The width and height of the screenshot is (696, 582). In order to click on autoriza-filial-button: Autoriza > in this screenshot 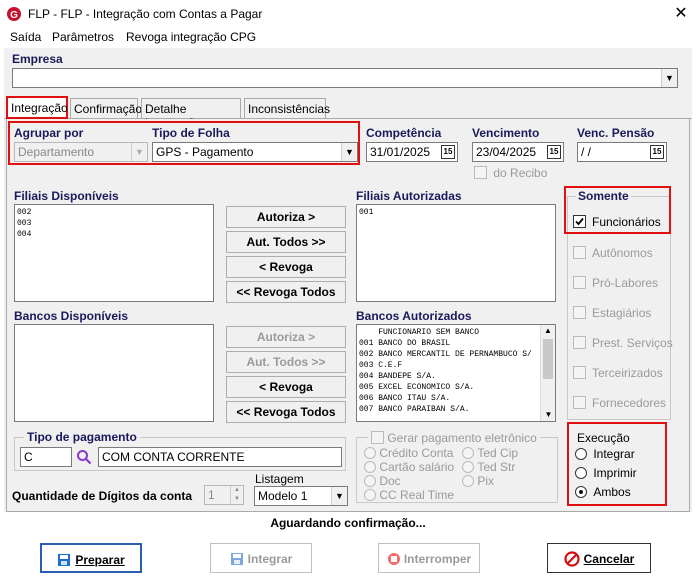, I will do `click(286, 217)`.